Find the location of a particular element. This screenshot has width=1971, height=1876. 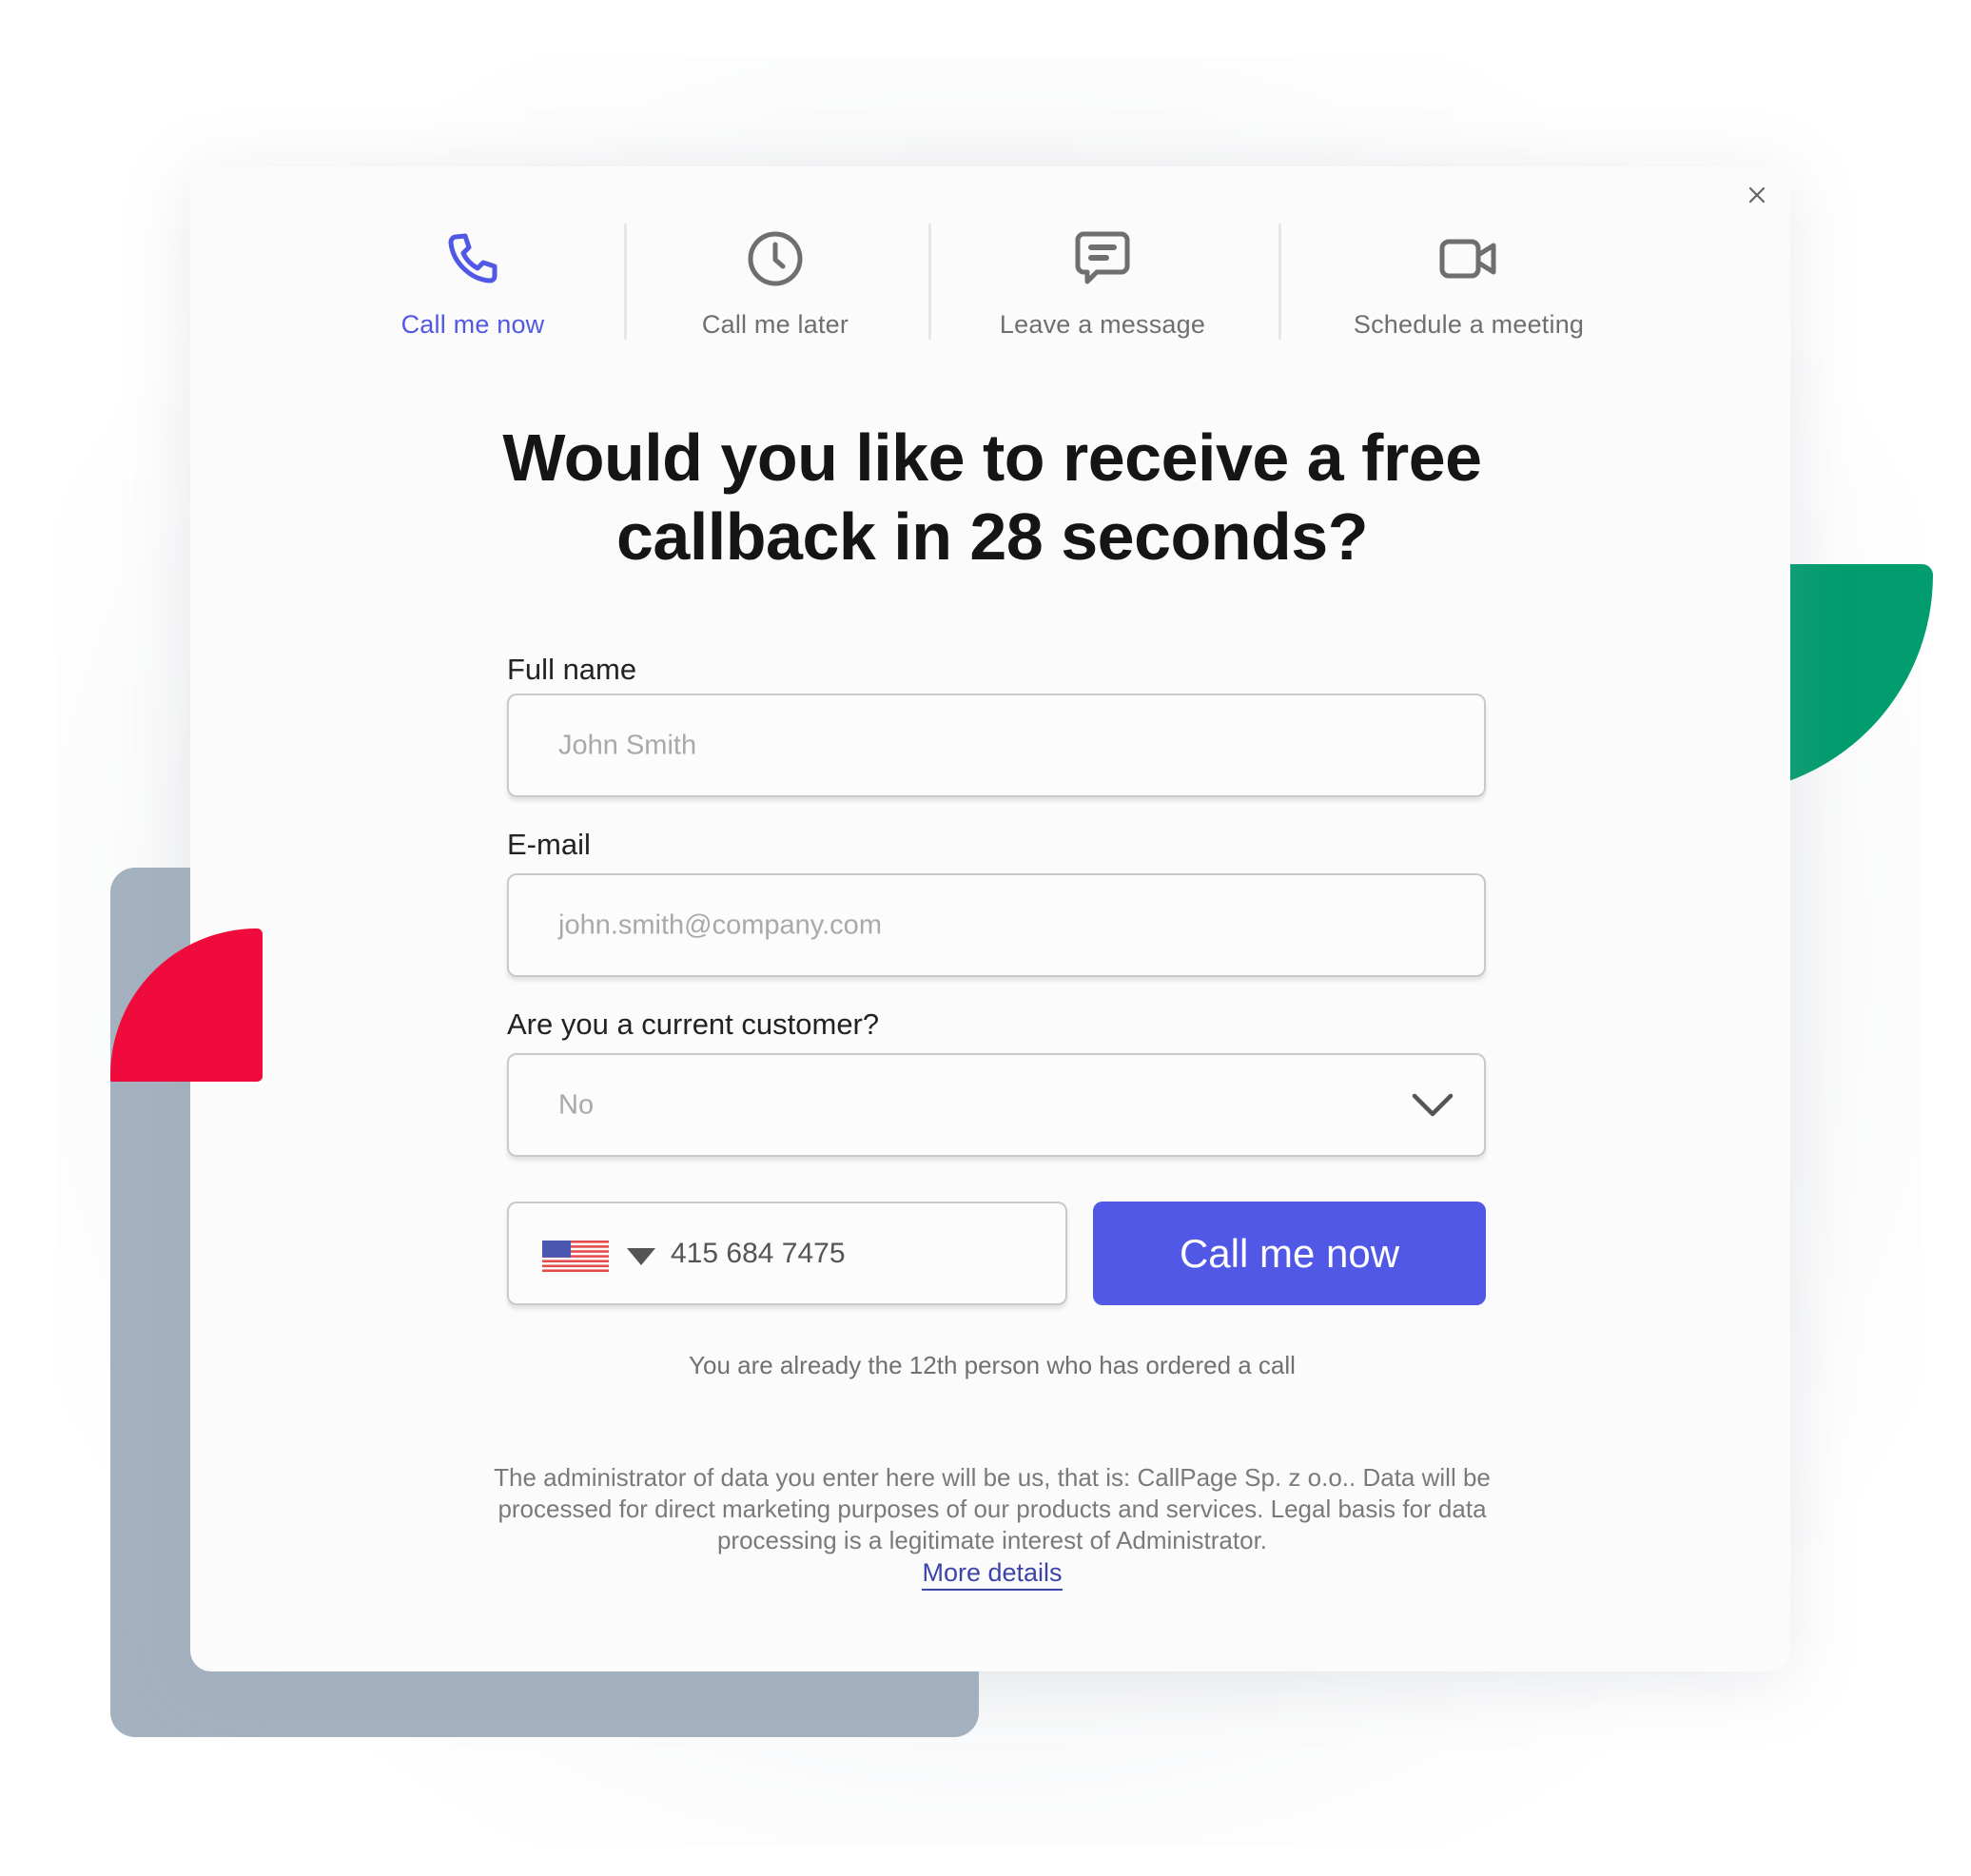

customer-label: Are you a current customer? is located at coordinates (693, 1024).